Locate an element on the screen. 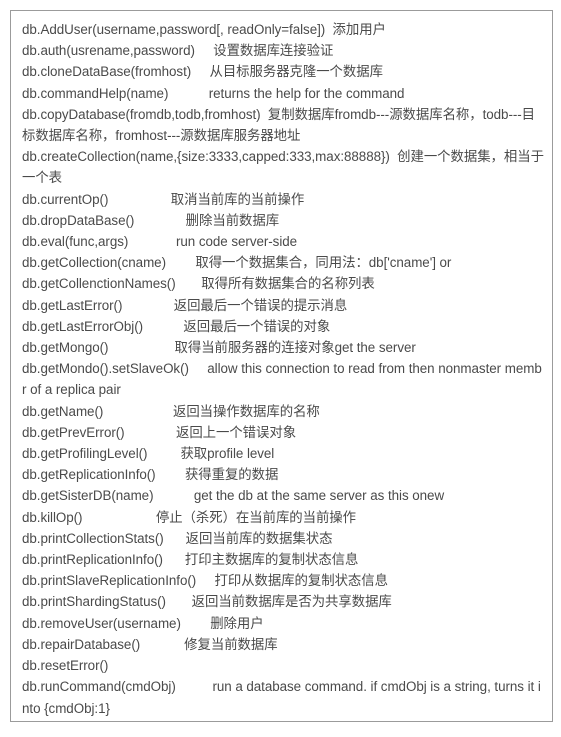 The height and width of the screenshot is (737, 561). command-line: db.eval(func,args) run code server-side is located at coordinates (160, 242).